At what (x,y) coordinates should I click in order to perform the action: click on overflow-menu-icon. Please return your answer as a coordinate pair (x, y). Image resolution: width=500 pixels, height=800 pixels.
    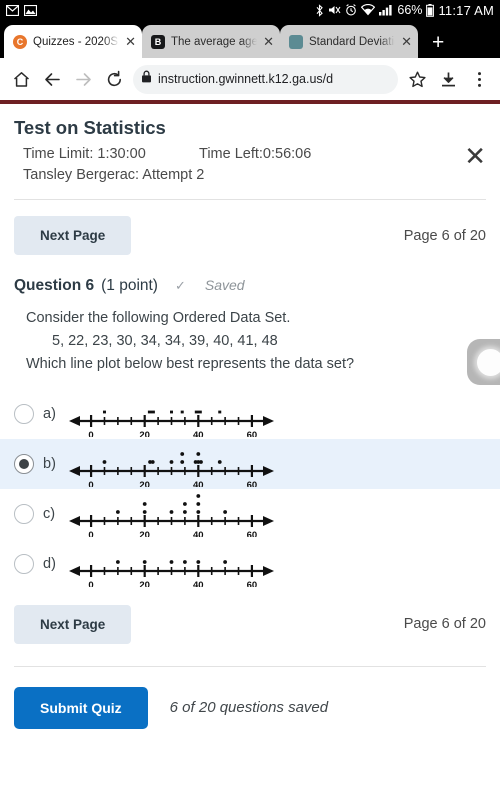
    Looking at the image, I should click on (479, 79).